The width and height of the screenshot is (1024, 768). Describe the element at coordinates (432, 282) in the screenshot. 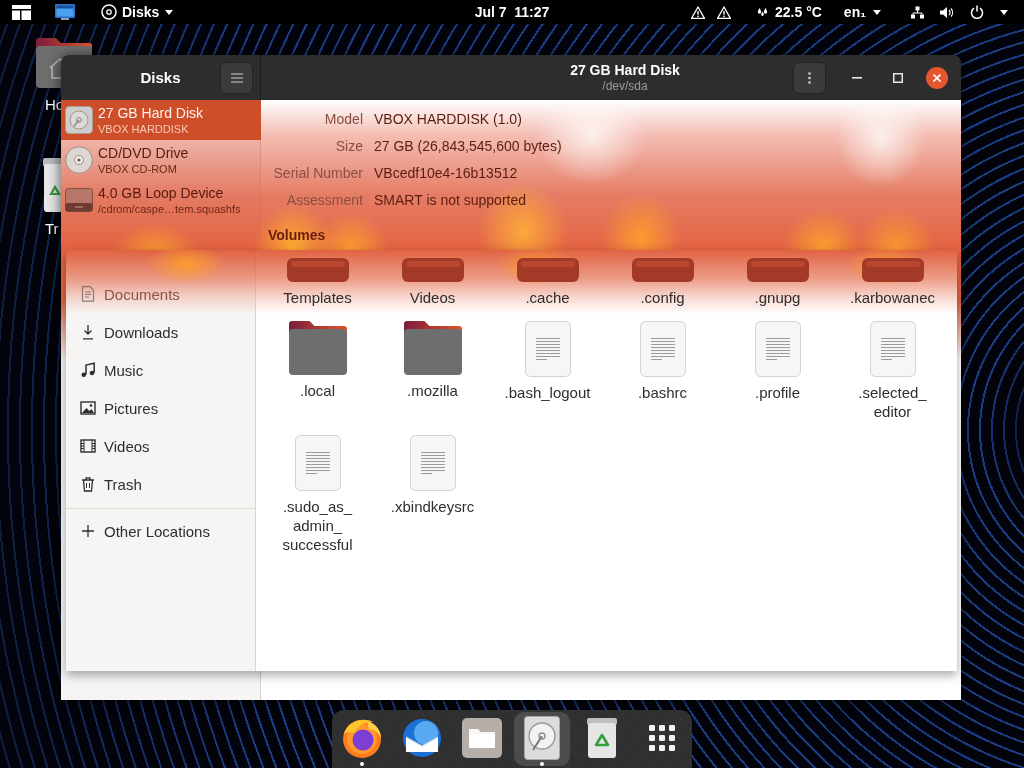

I see `folder-item: Videos` at that location.